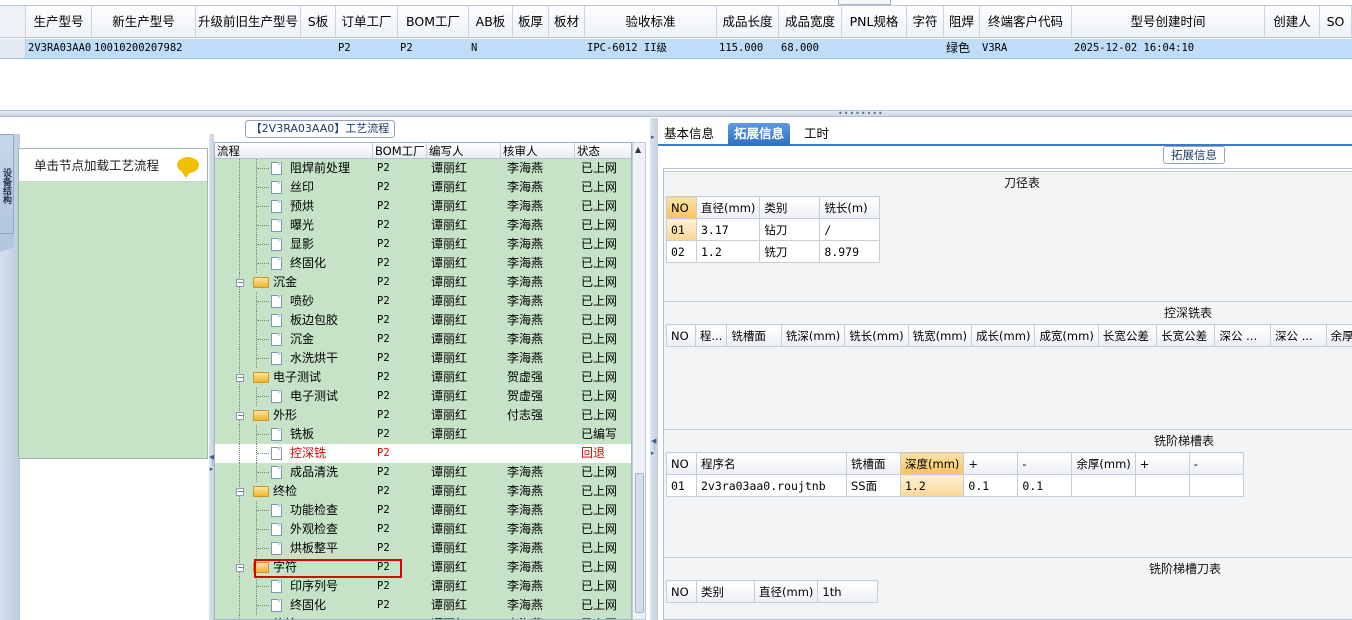  I want to click on col-header: 新生产型号, so click(144, 21).